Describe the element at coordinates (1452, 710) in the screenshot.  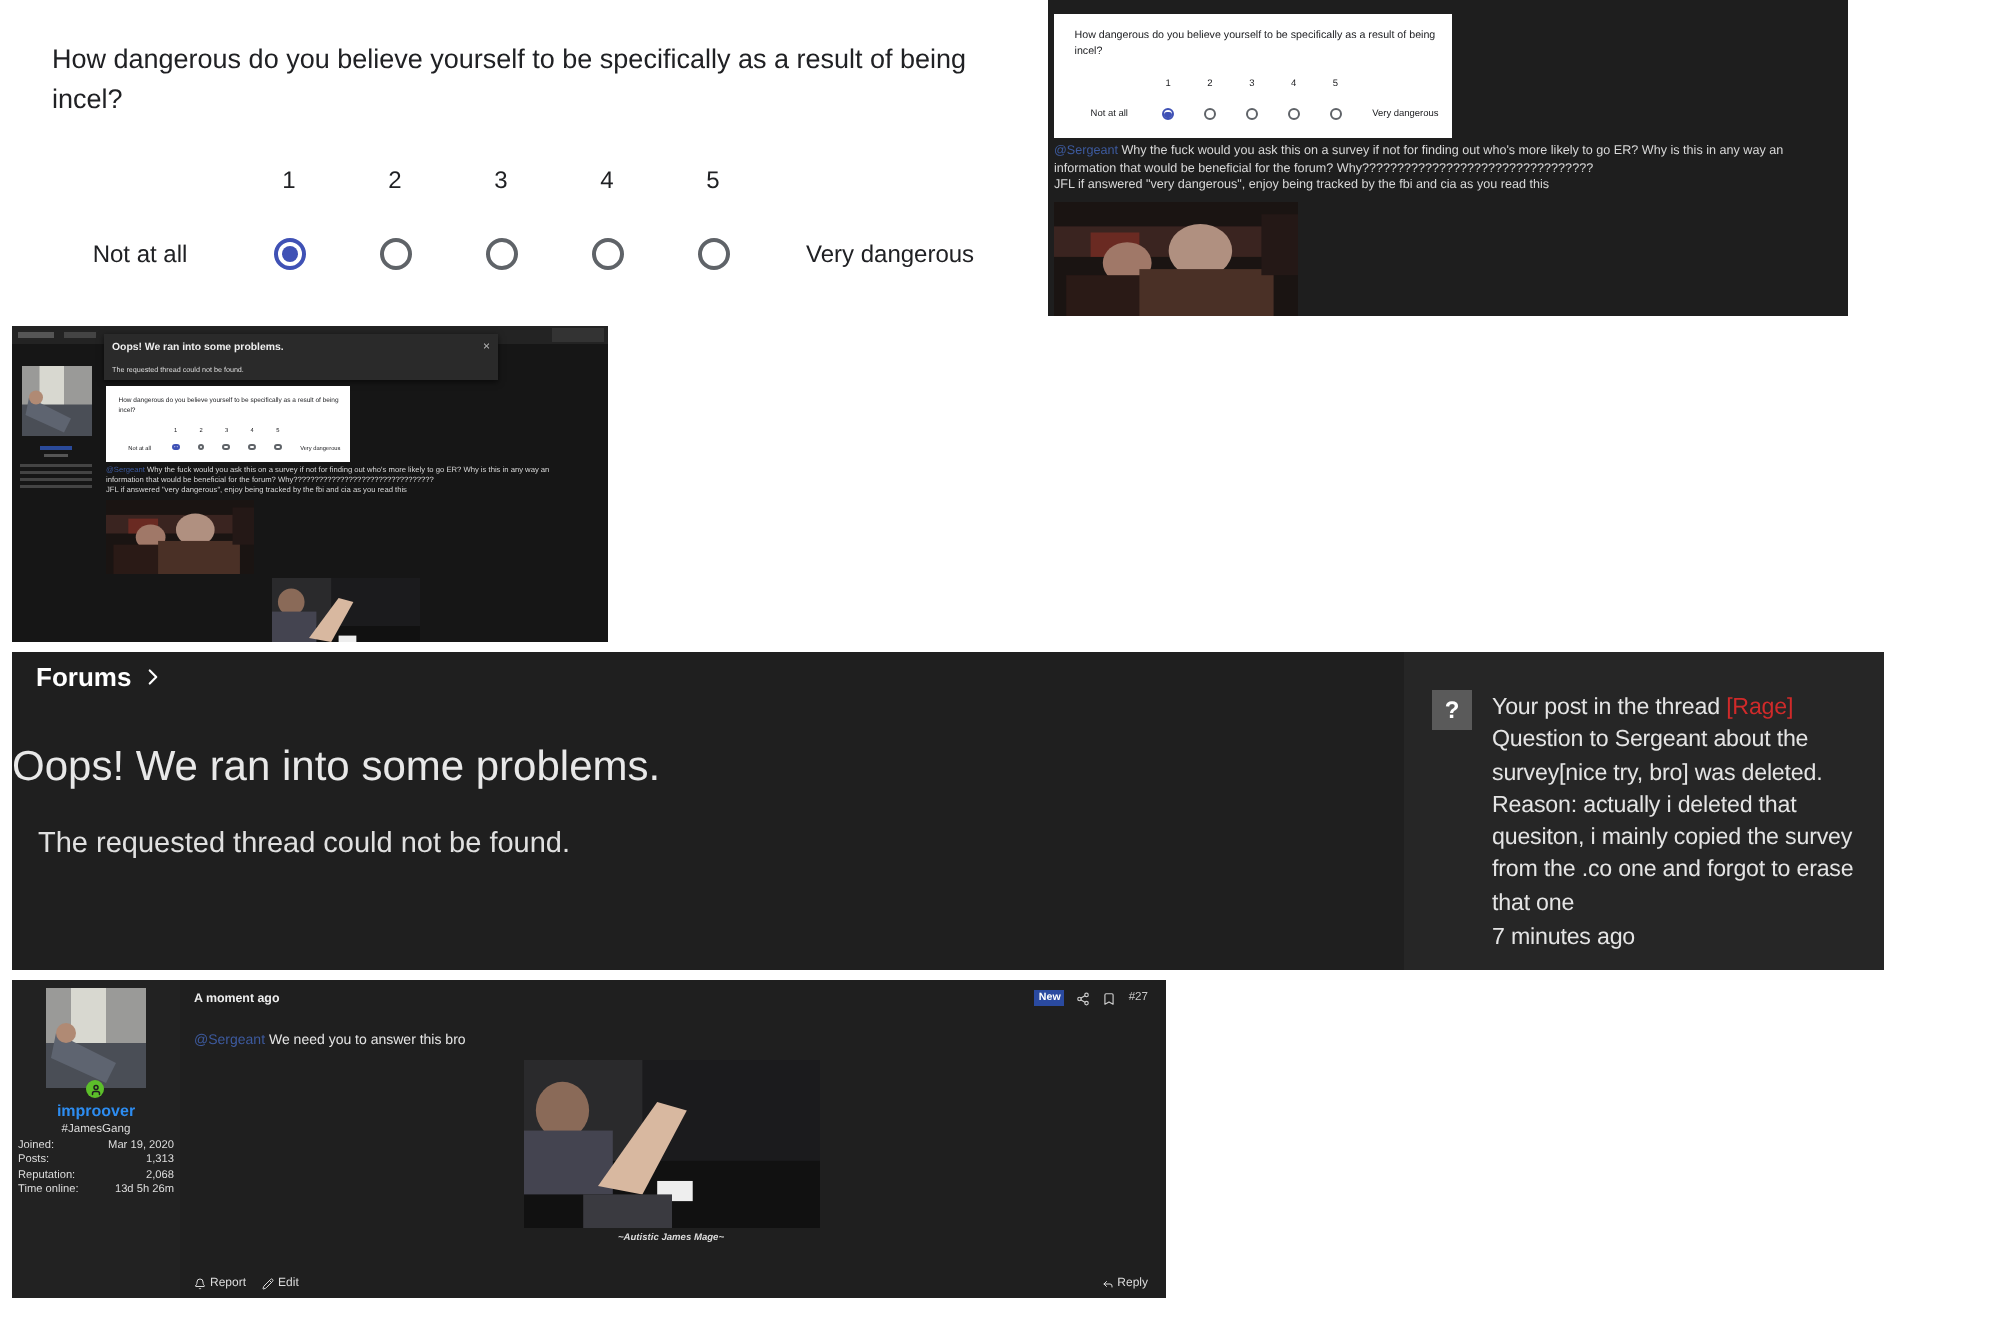
I see `question-icon: ?` at that location.